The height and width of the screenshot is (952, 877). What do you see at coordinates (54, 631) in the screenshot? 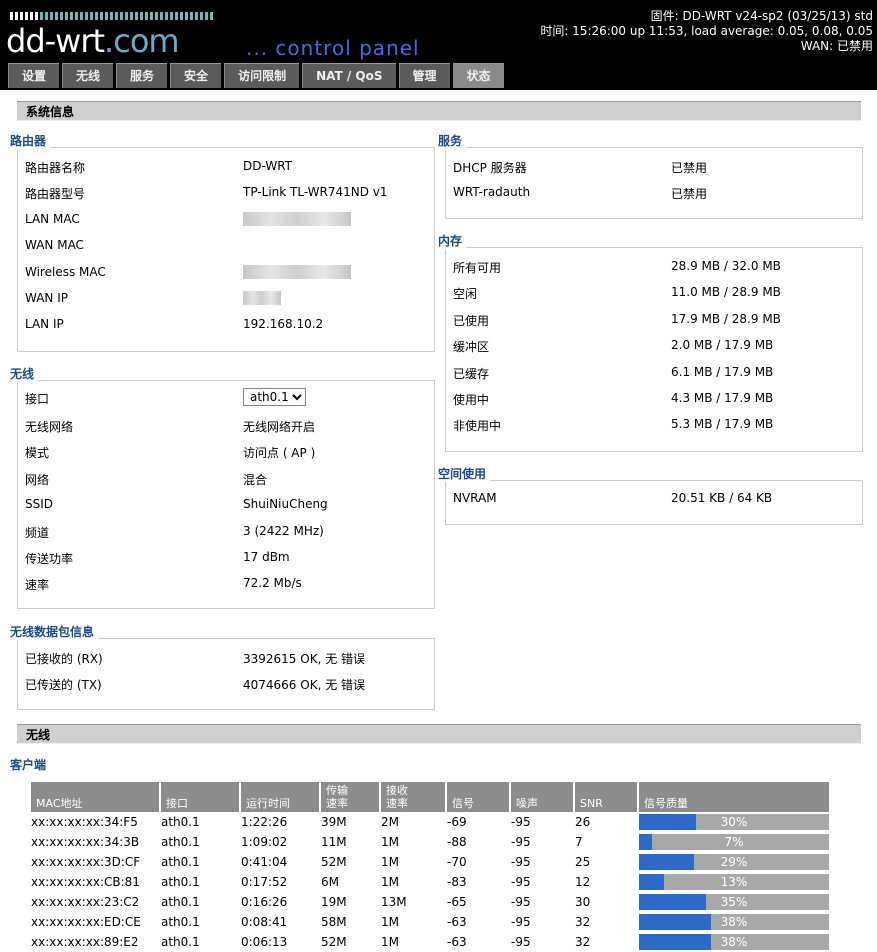
I see `packets-legend: 无线数据包信息` at bounding box center [54, 631].